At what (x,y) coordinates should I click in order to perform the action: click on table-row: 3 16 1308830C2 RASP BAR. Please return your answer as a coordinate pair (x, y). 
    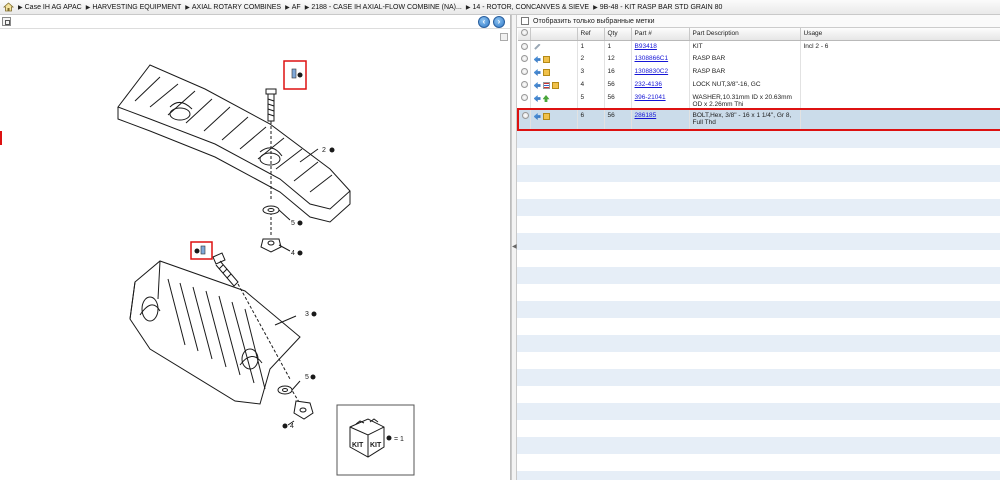
    Looking at the image, I should click on (759, 72).